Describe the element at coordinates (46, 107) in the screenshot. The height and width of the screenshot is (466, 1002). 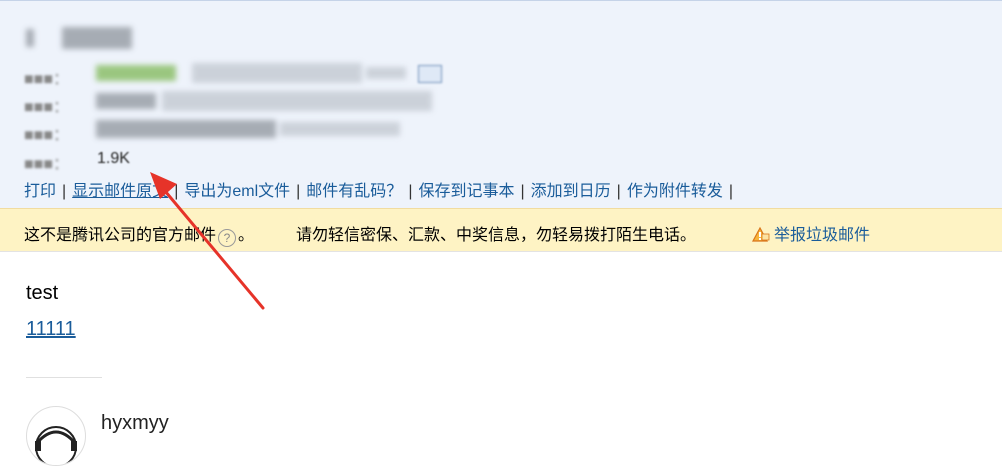
I see `date-label-redacted: ■■■：` at that location.